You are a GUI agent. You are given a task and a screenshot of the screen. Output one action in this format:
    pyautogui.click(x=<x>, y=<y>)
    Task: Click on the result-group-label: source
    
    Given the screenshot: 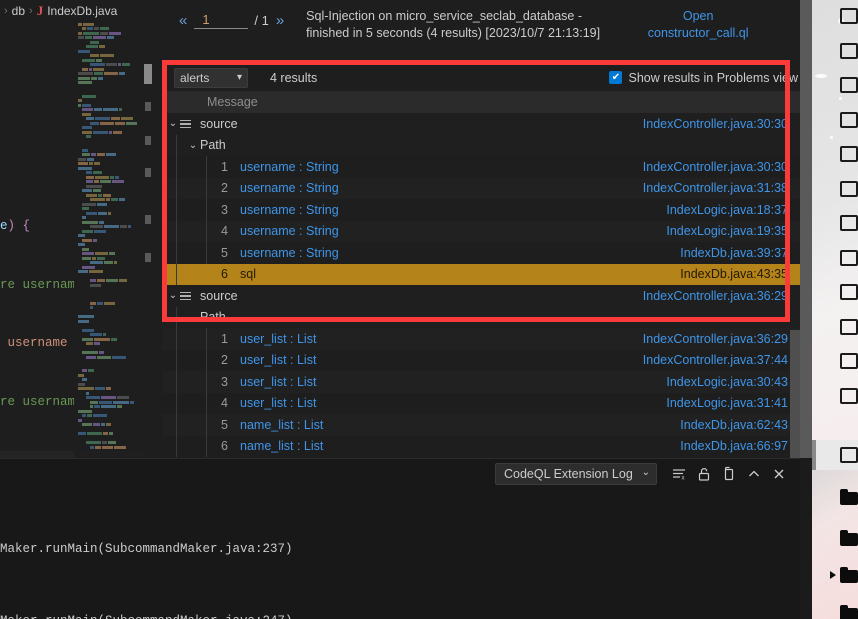 What is the action you would take?
    pyautogui.click(x=219, y=123)
    